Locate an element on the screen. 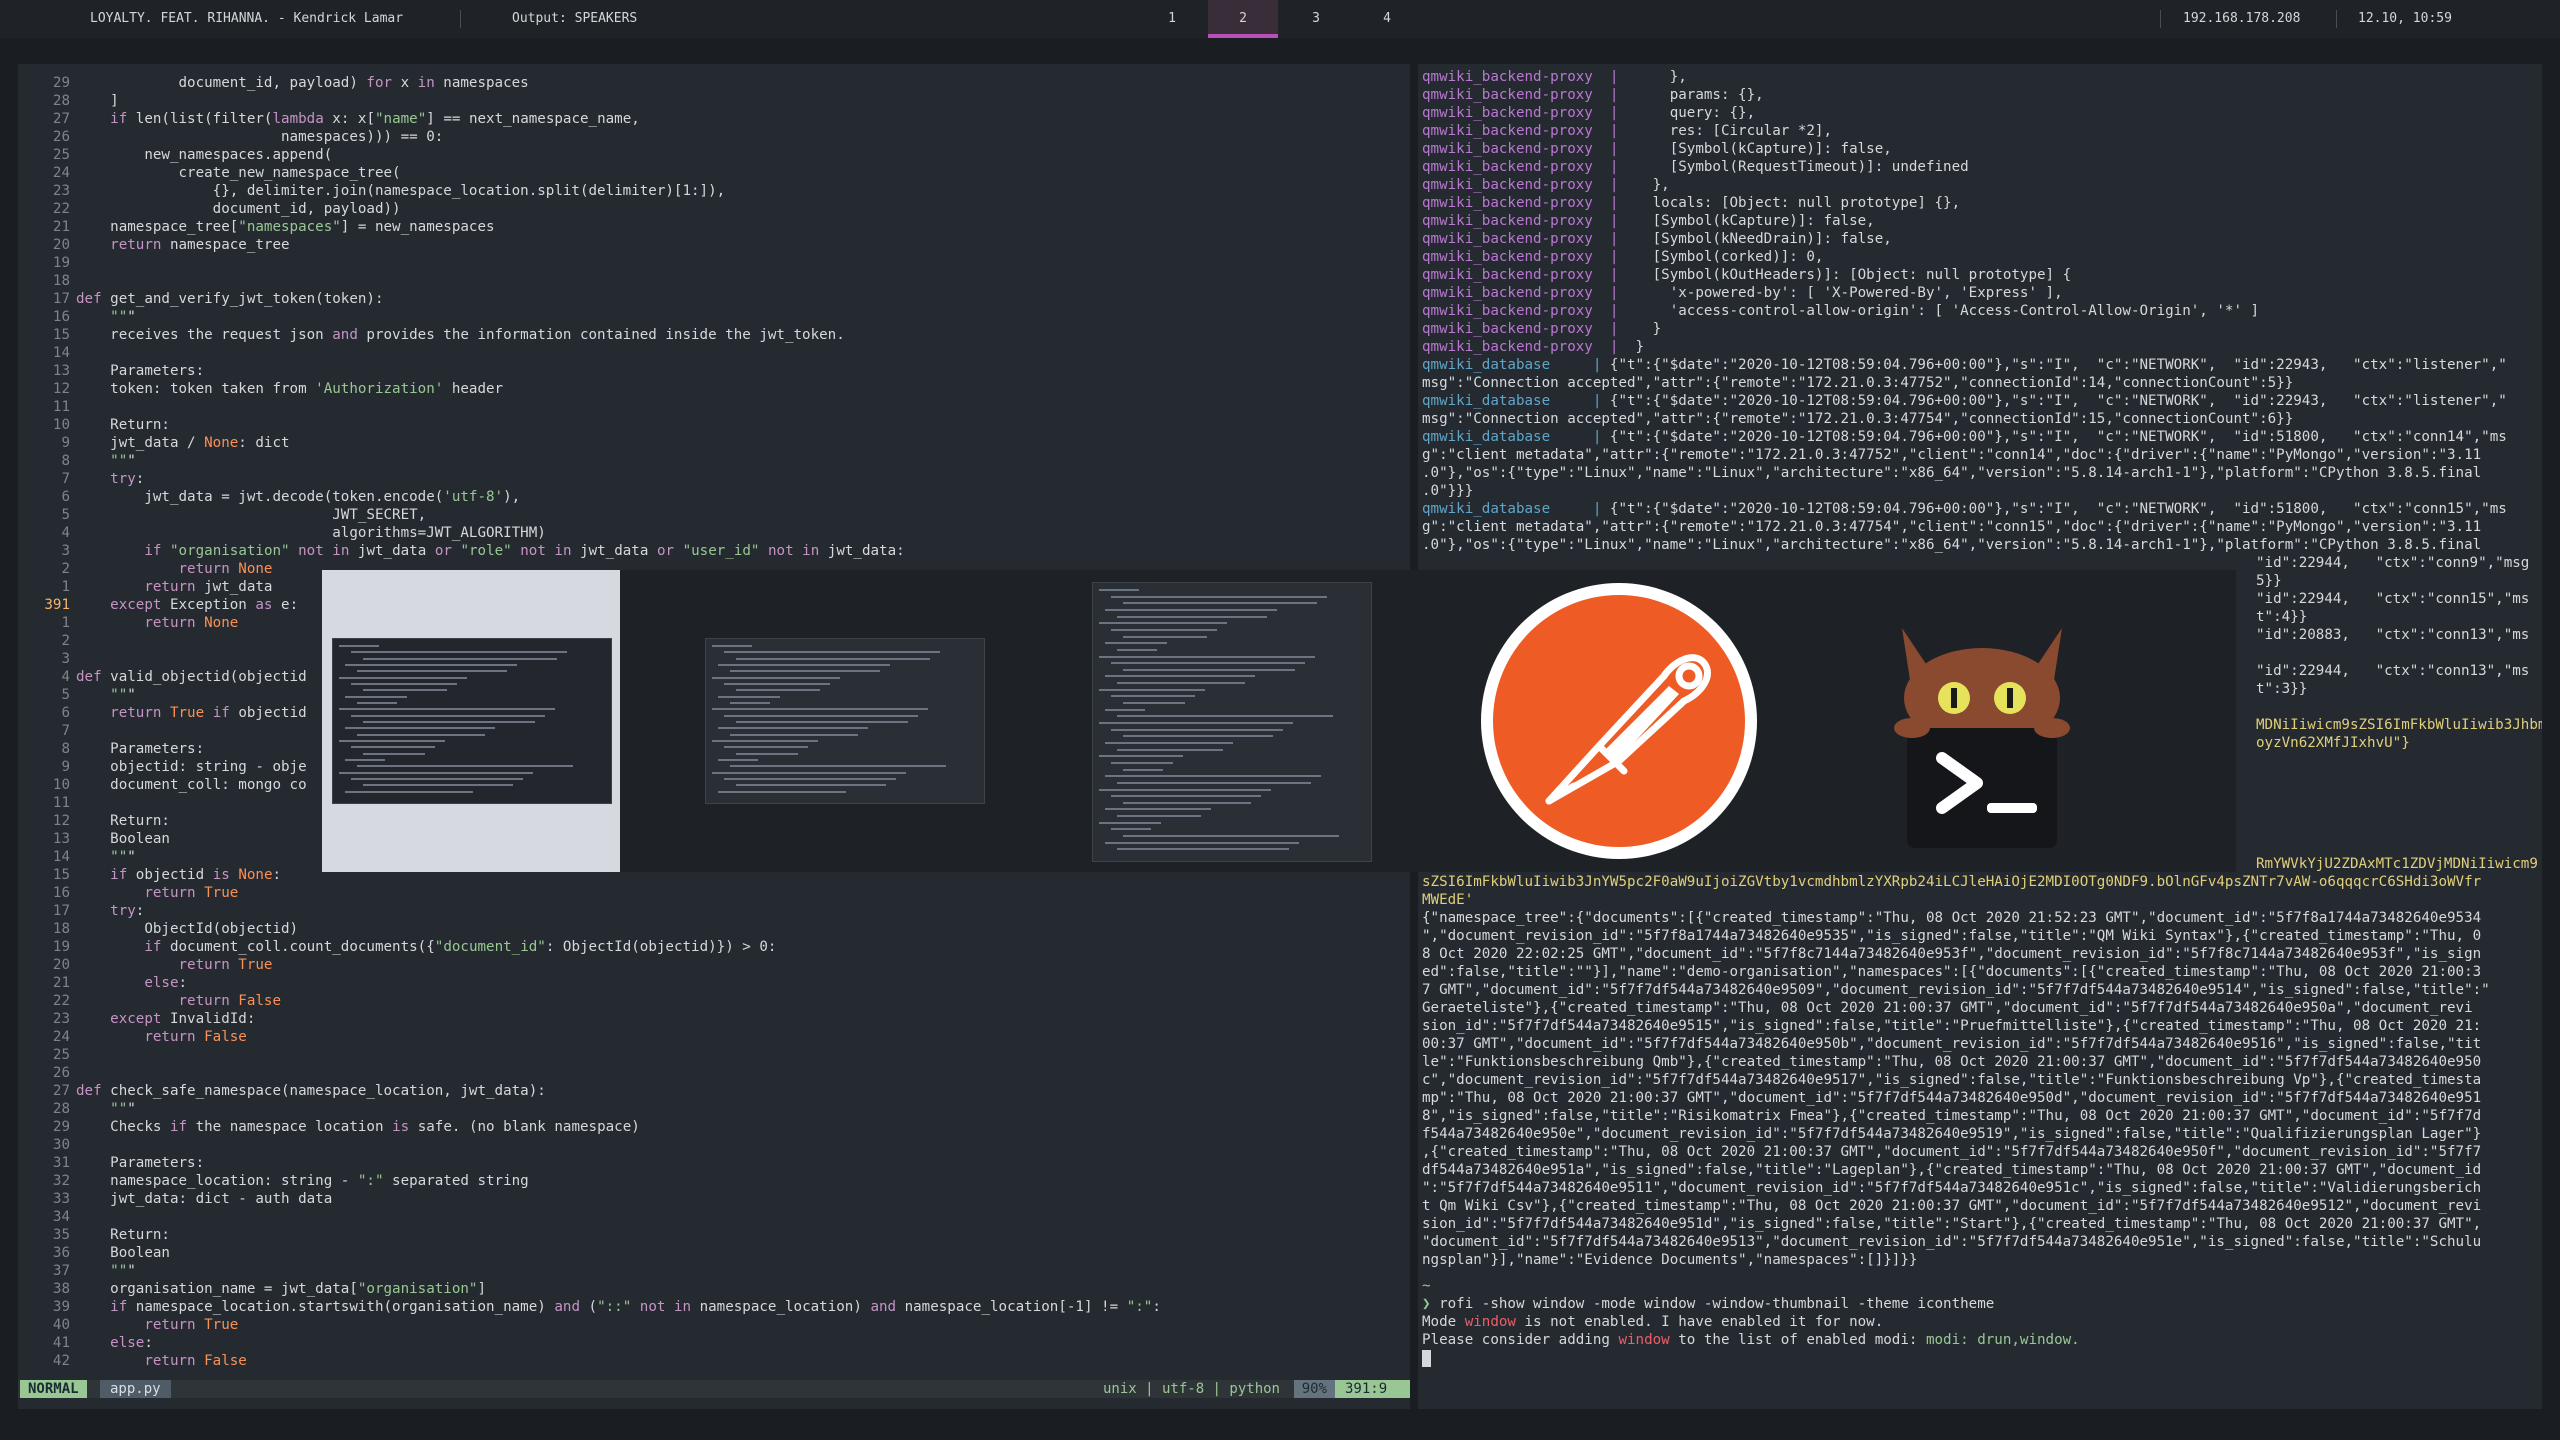 The width and height of the screenshot is (2560, 1440). code-text: return jwt_data is located at coordinates (208, 587).